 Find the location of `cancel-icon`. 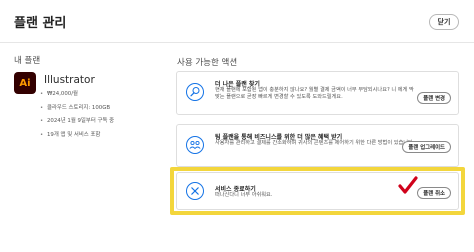

cancel-icon is located at coordinates (195, 191).